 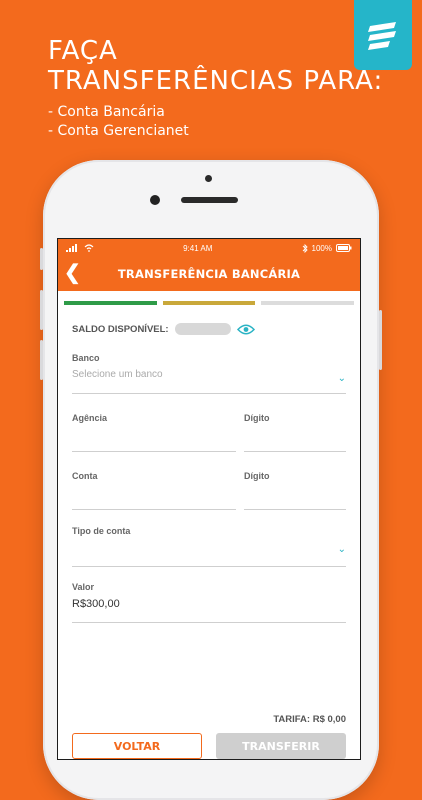 I want to click on page-title: TRANSFERÊNCIA BANCÁRIA, so click(x=209, y=274).